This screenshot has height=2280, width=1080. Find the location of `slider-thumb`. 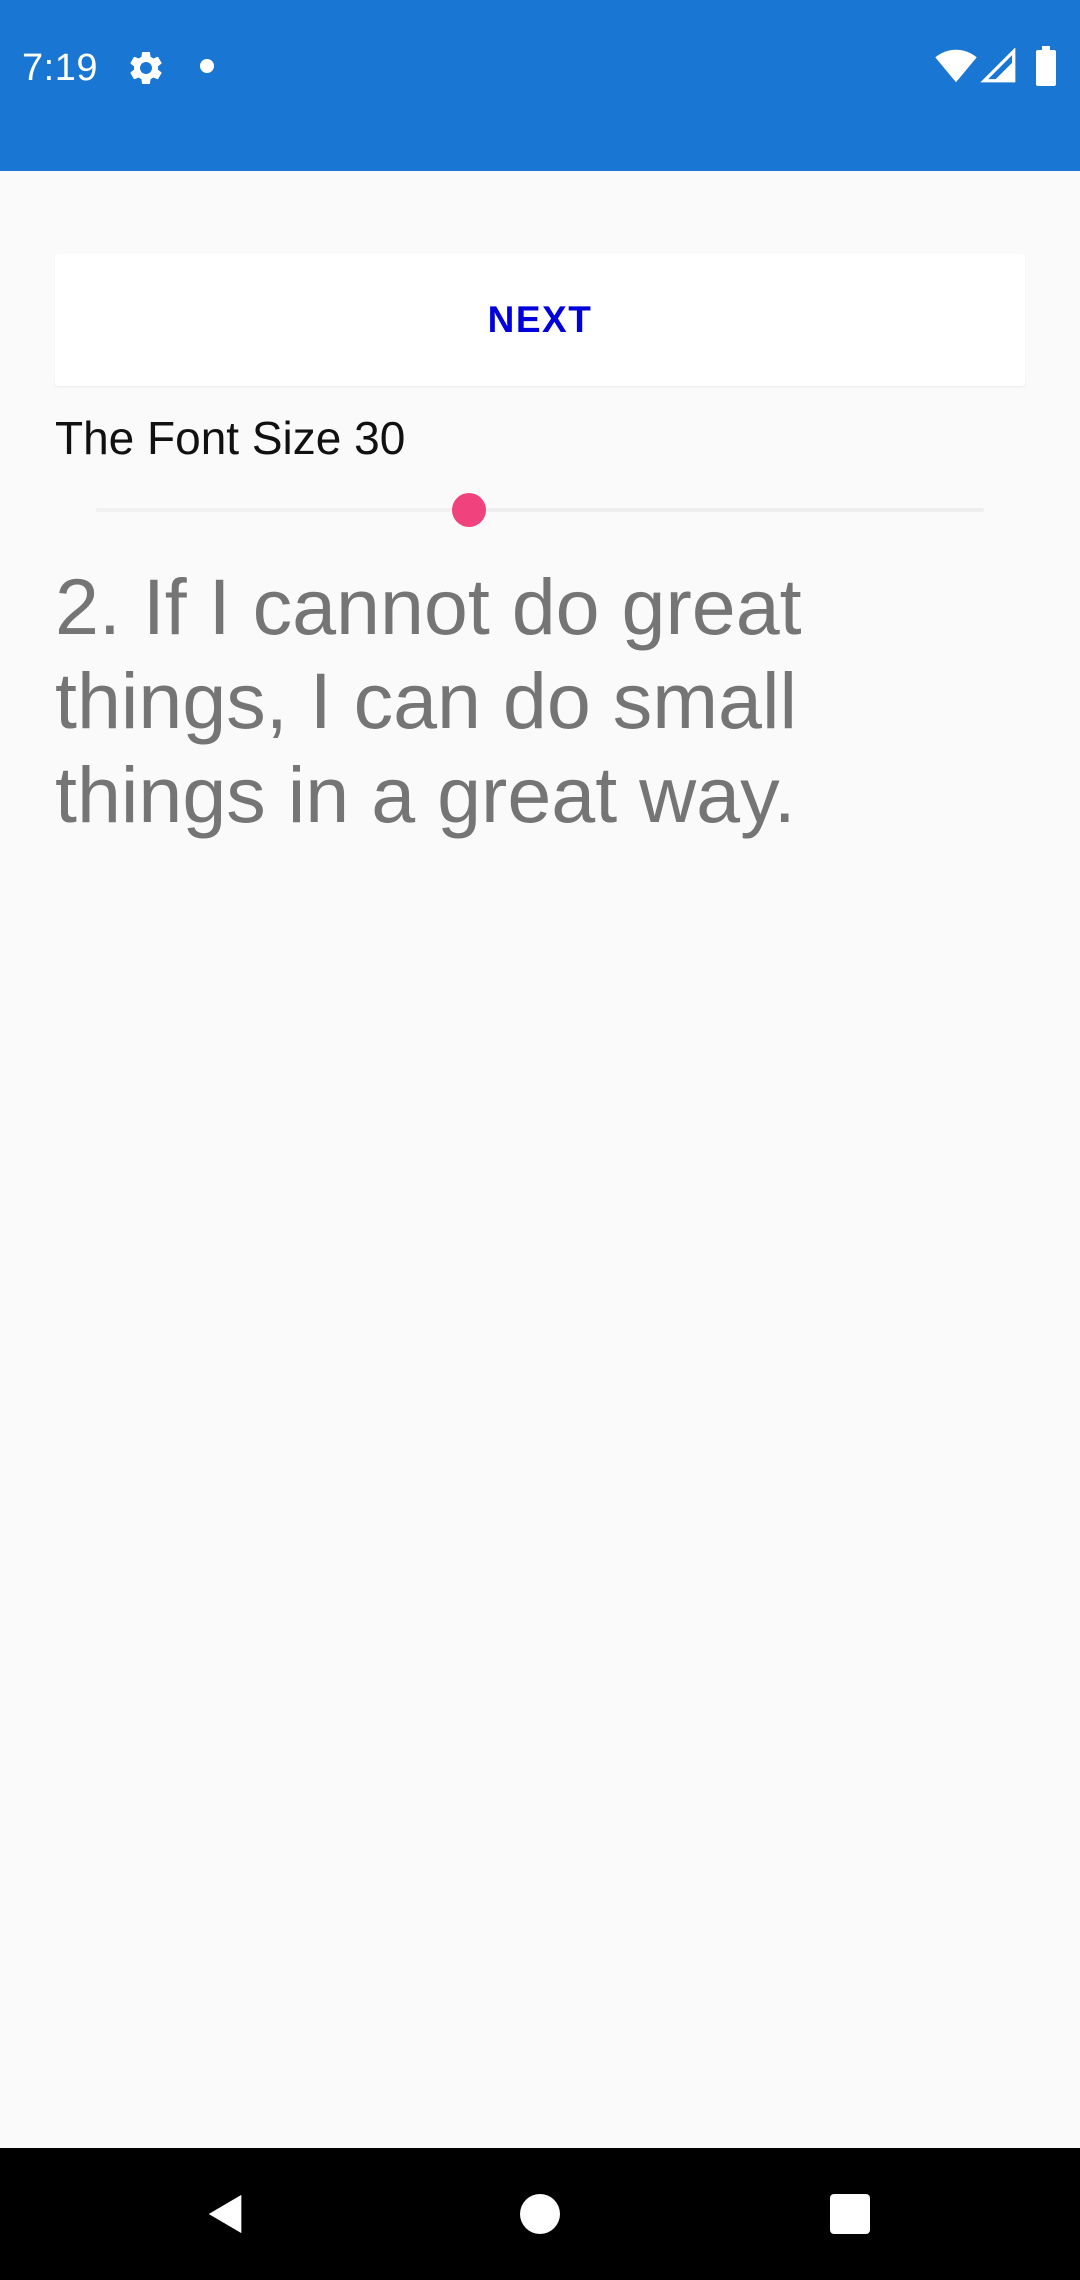

slider-thumb is located at coordinates (468, 510).